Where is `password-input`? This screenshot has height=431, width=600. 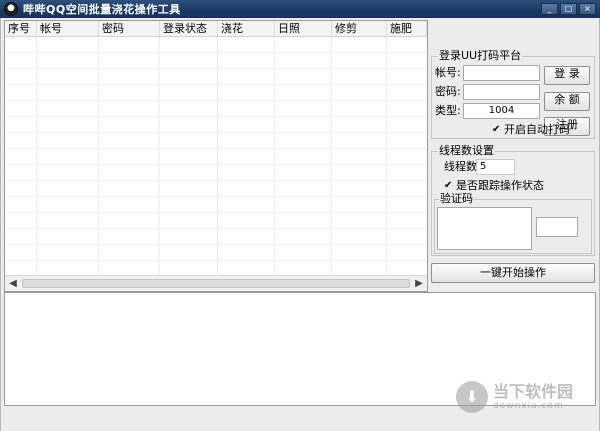
password-input is located at coordinates (501, 92).